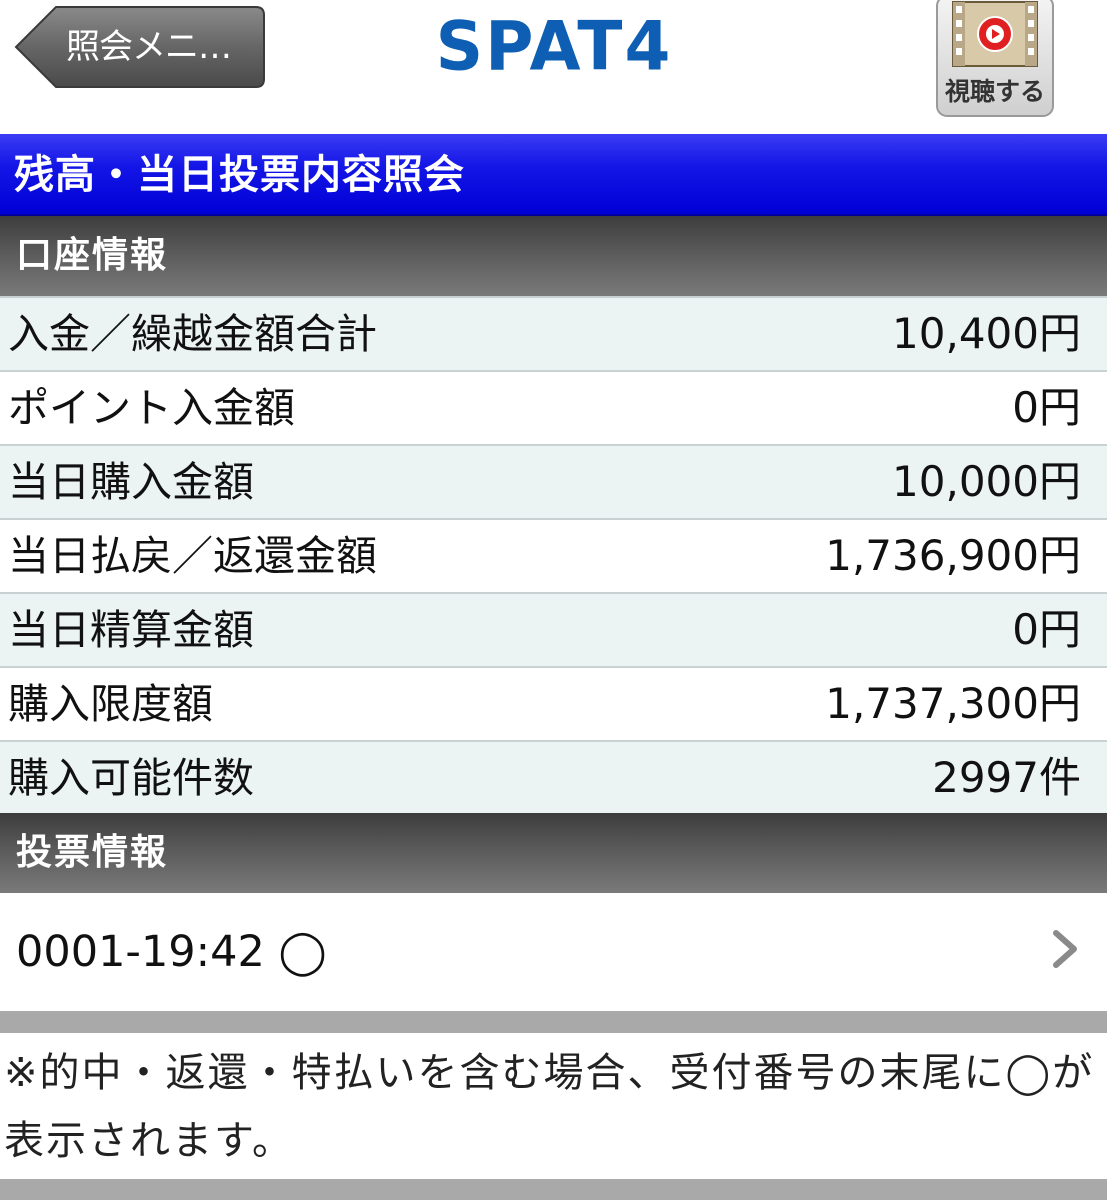  I want to click on spat4-logo: SPAT4, so click(554, 46).